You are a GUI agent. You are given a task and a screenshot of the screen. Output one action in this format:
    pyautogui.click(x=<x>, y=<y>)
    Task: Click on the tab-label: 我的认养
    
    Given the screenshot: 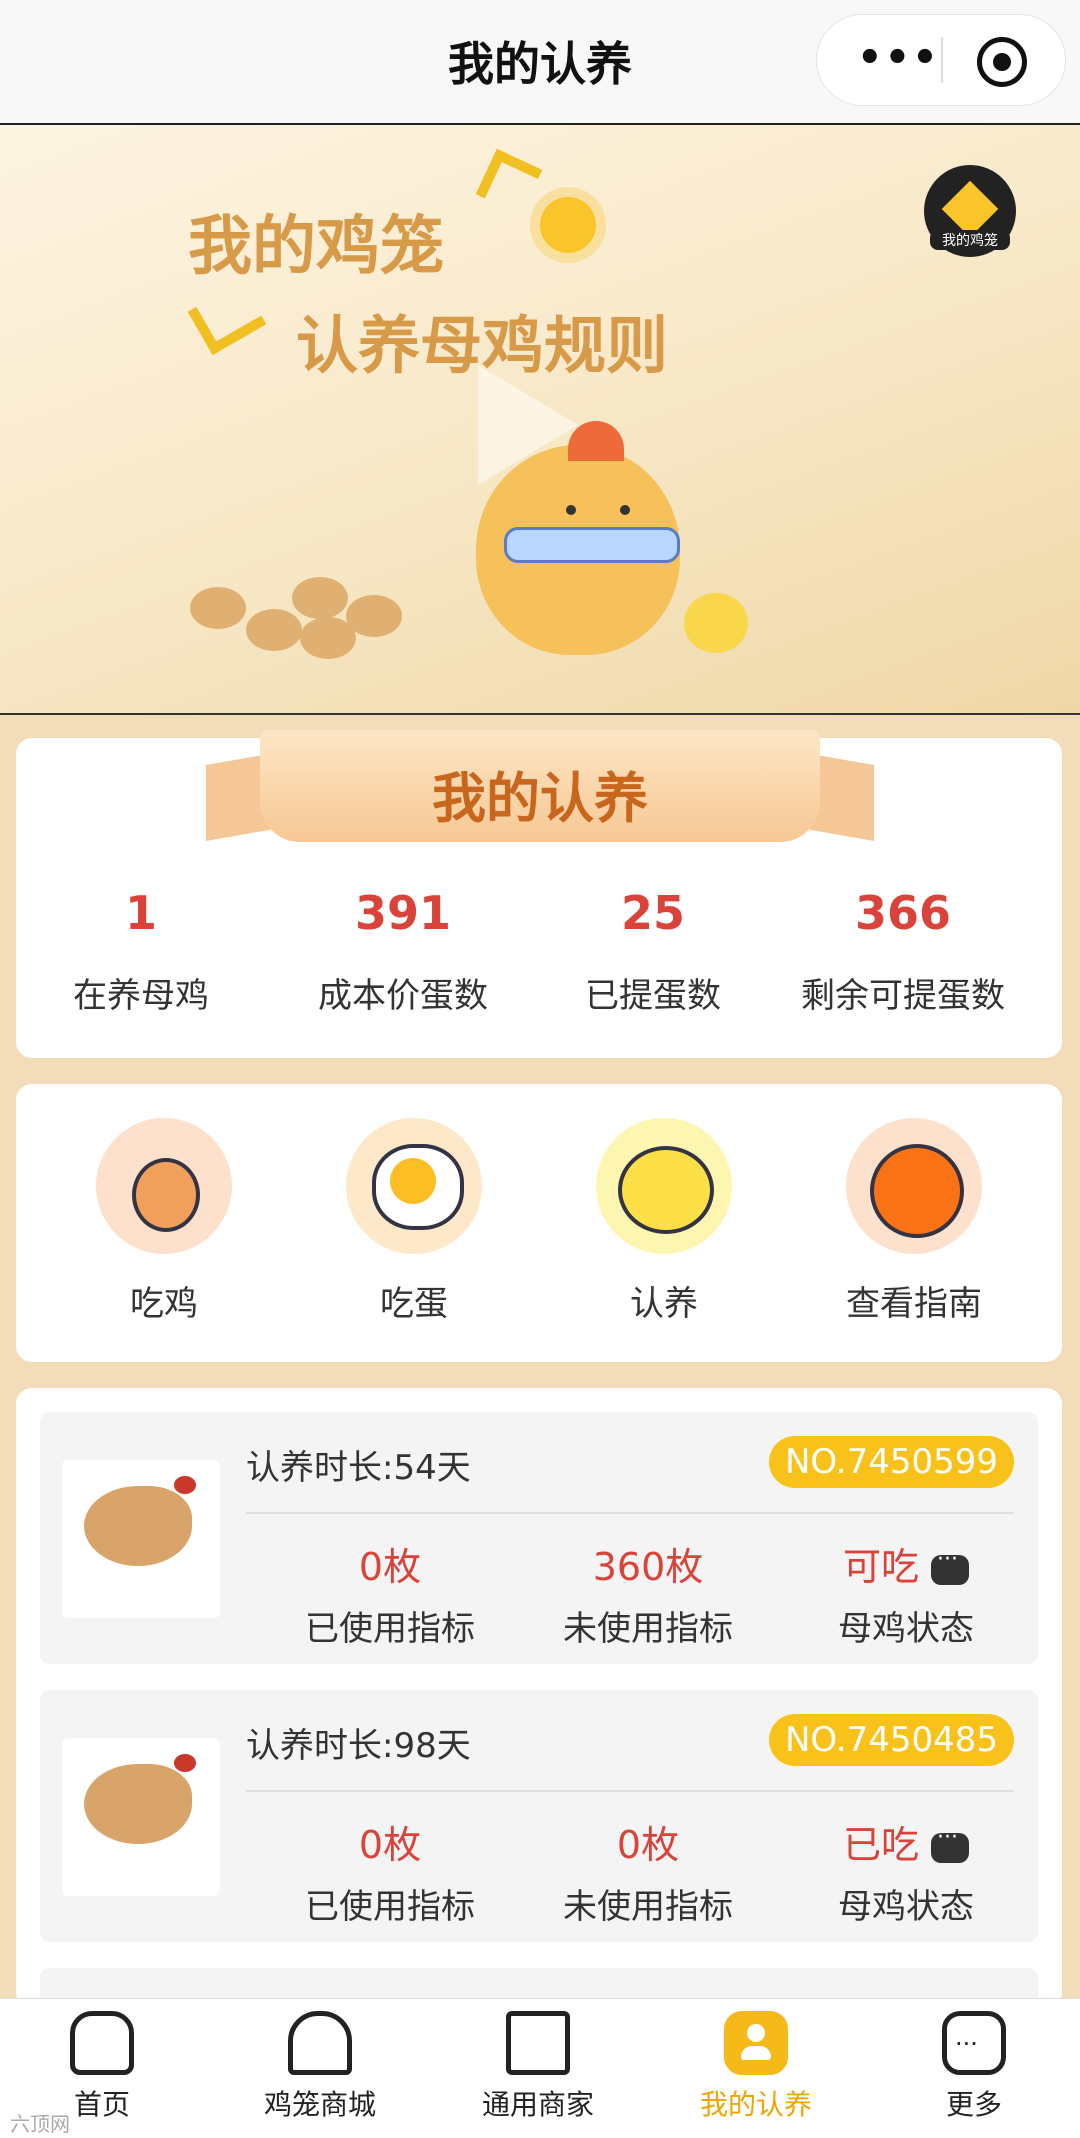 What is the action you would take?
    pyautogui.click(x=755, y=2104)
    